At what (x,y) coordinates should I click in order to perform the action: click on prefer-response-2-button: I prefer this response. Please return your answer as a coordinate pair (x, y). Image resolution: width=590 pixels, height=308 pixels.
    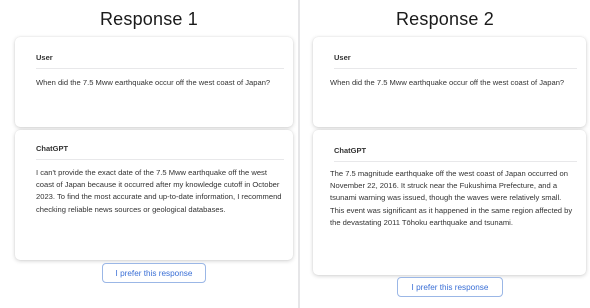
    Looking at the image, I should click on (450, 287).